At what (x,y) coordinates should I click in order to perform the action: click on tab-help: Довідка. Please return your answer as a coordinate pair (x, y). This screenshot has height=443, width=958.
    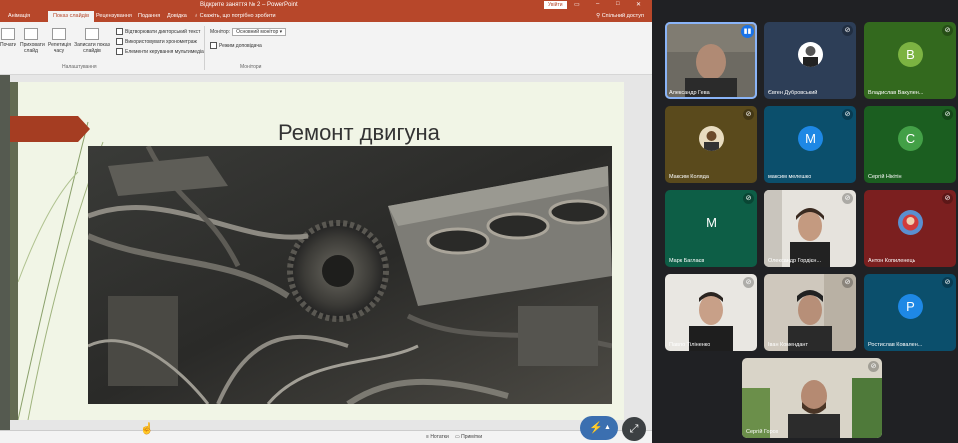
    Looking at the image, I should click on (177, 16).